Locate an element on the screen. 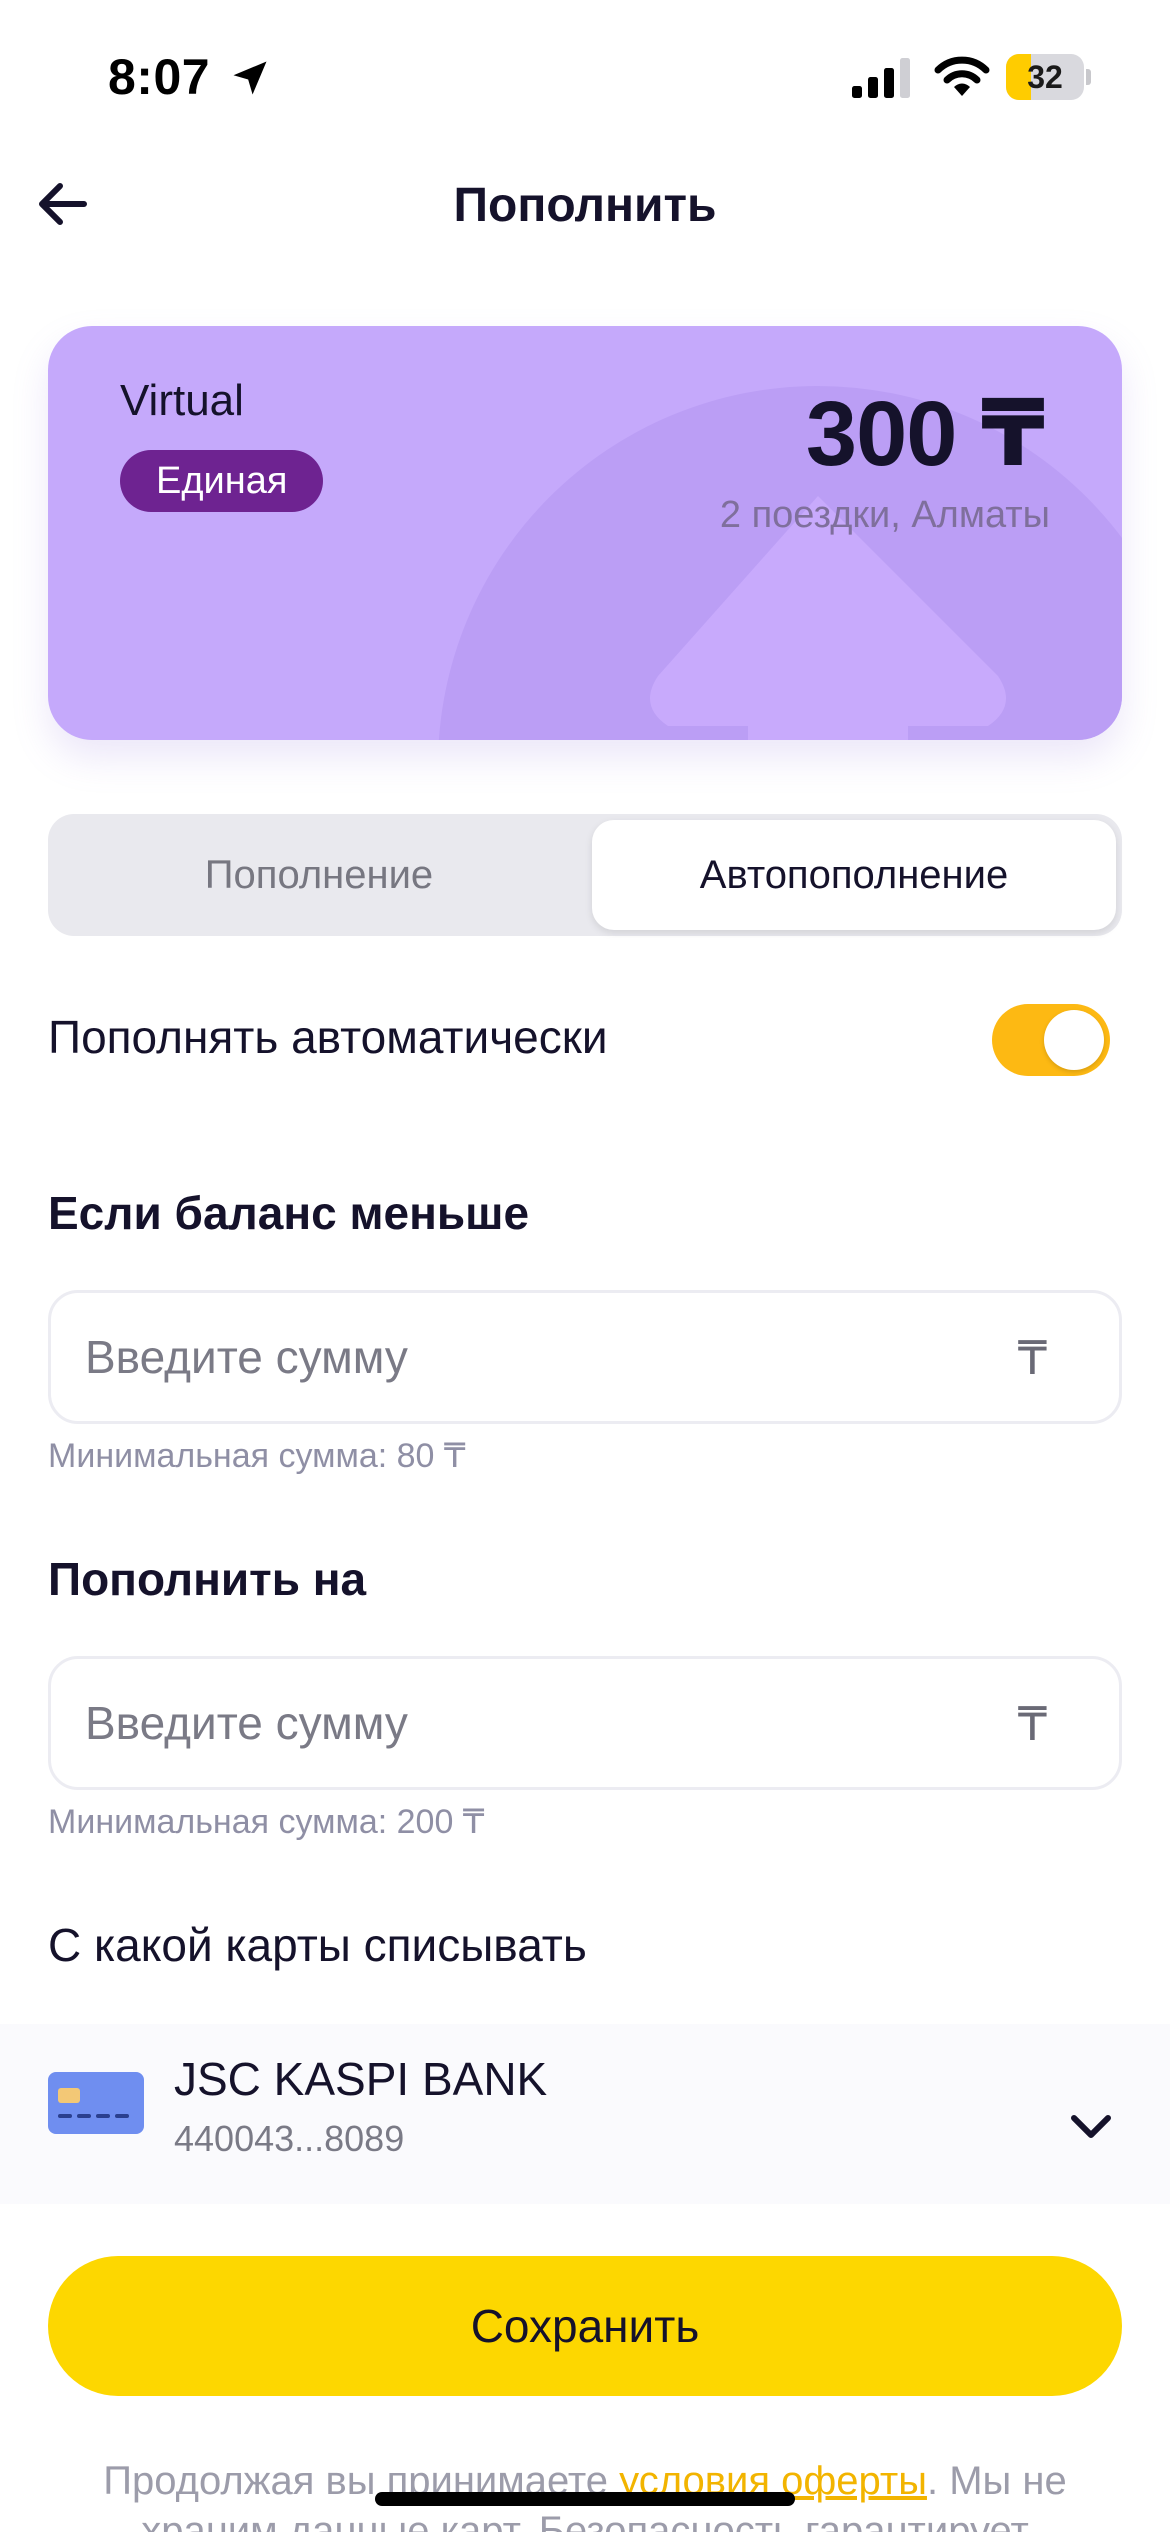 The width and height of the screenshot is (1170, 2532). card-balance: 300 ₸ is located at coordinates (925, 434).